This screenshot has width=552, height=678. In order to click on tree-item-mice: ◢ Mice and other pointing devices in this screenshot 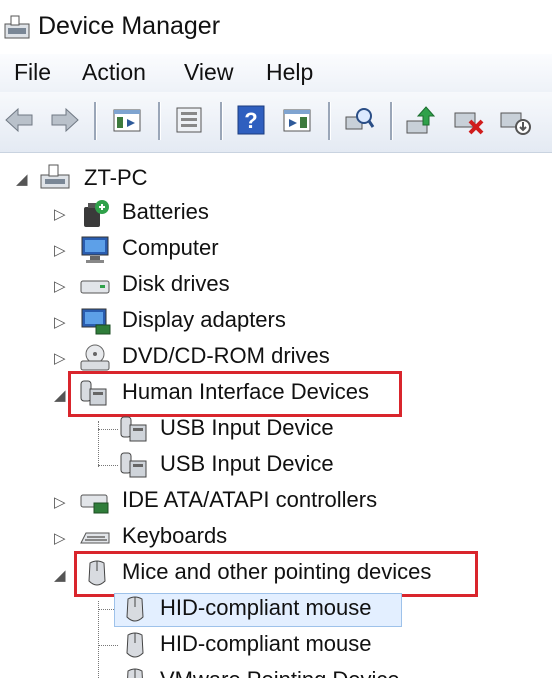, I will do `click(276, 573)`.